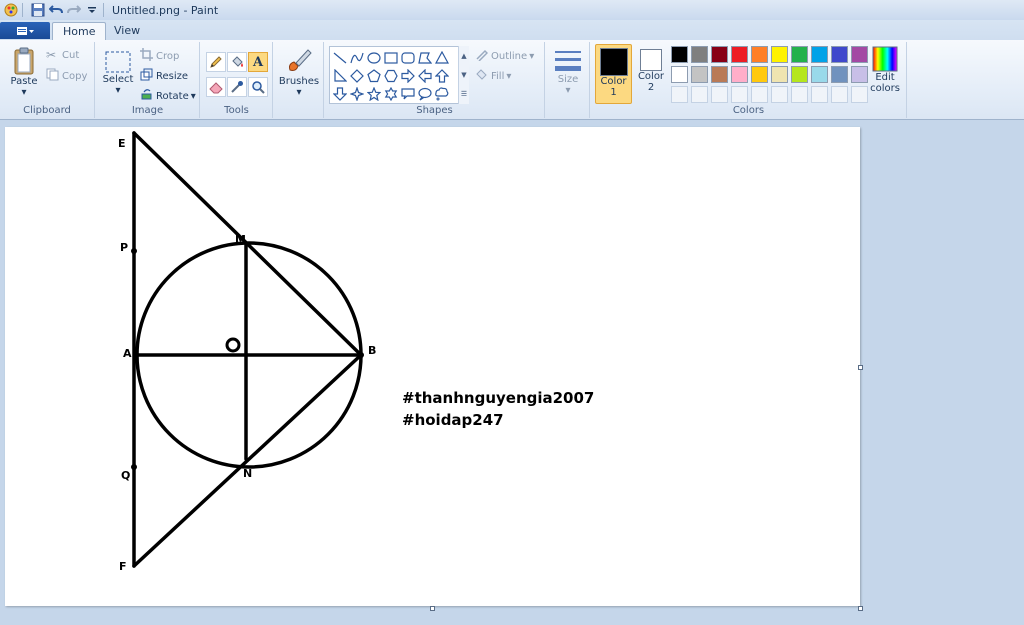 The width and height of the screenshot is (1024, 625). Describe the element at coordinates (339, 93) in the screenshot. I see `down-arrow-shape` at that location.